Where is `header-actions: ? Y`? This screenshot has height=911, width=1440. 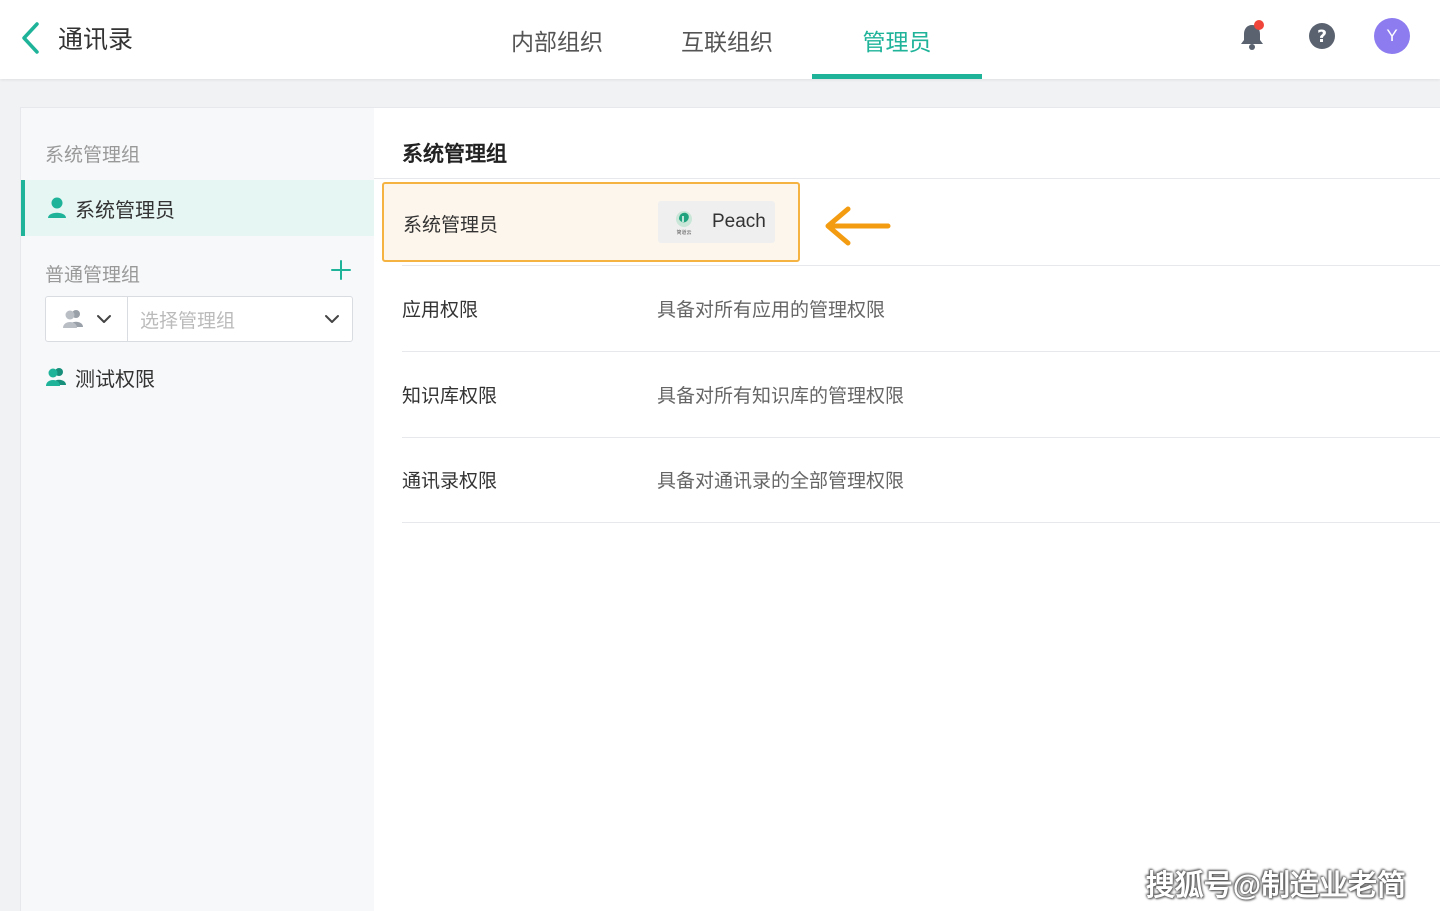
header-actions: ? Y is located at coordinates (1322, 36).